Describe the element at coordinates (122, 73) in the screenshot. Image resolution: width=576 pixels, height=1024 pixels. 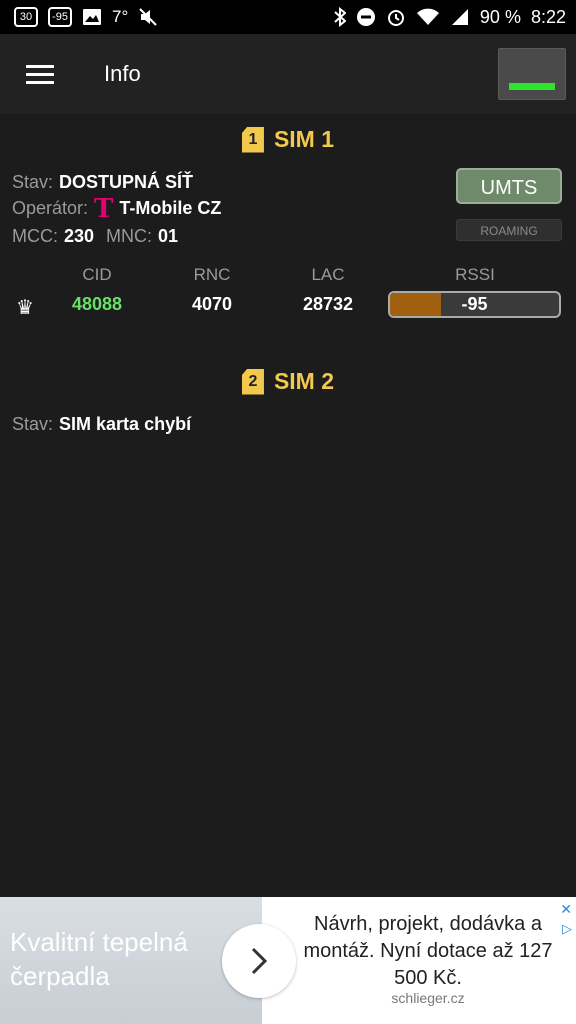
I see `page-title: Info` at that location.